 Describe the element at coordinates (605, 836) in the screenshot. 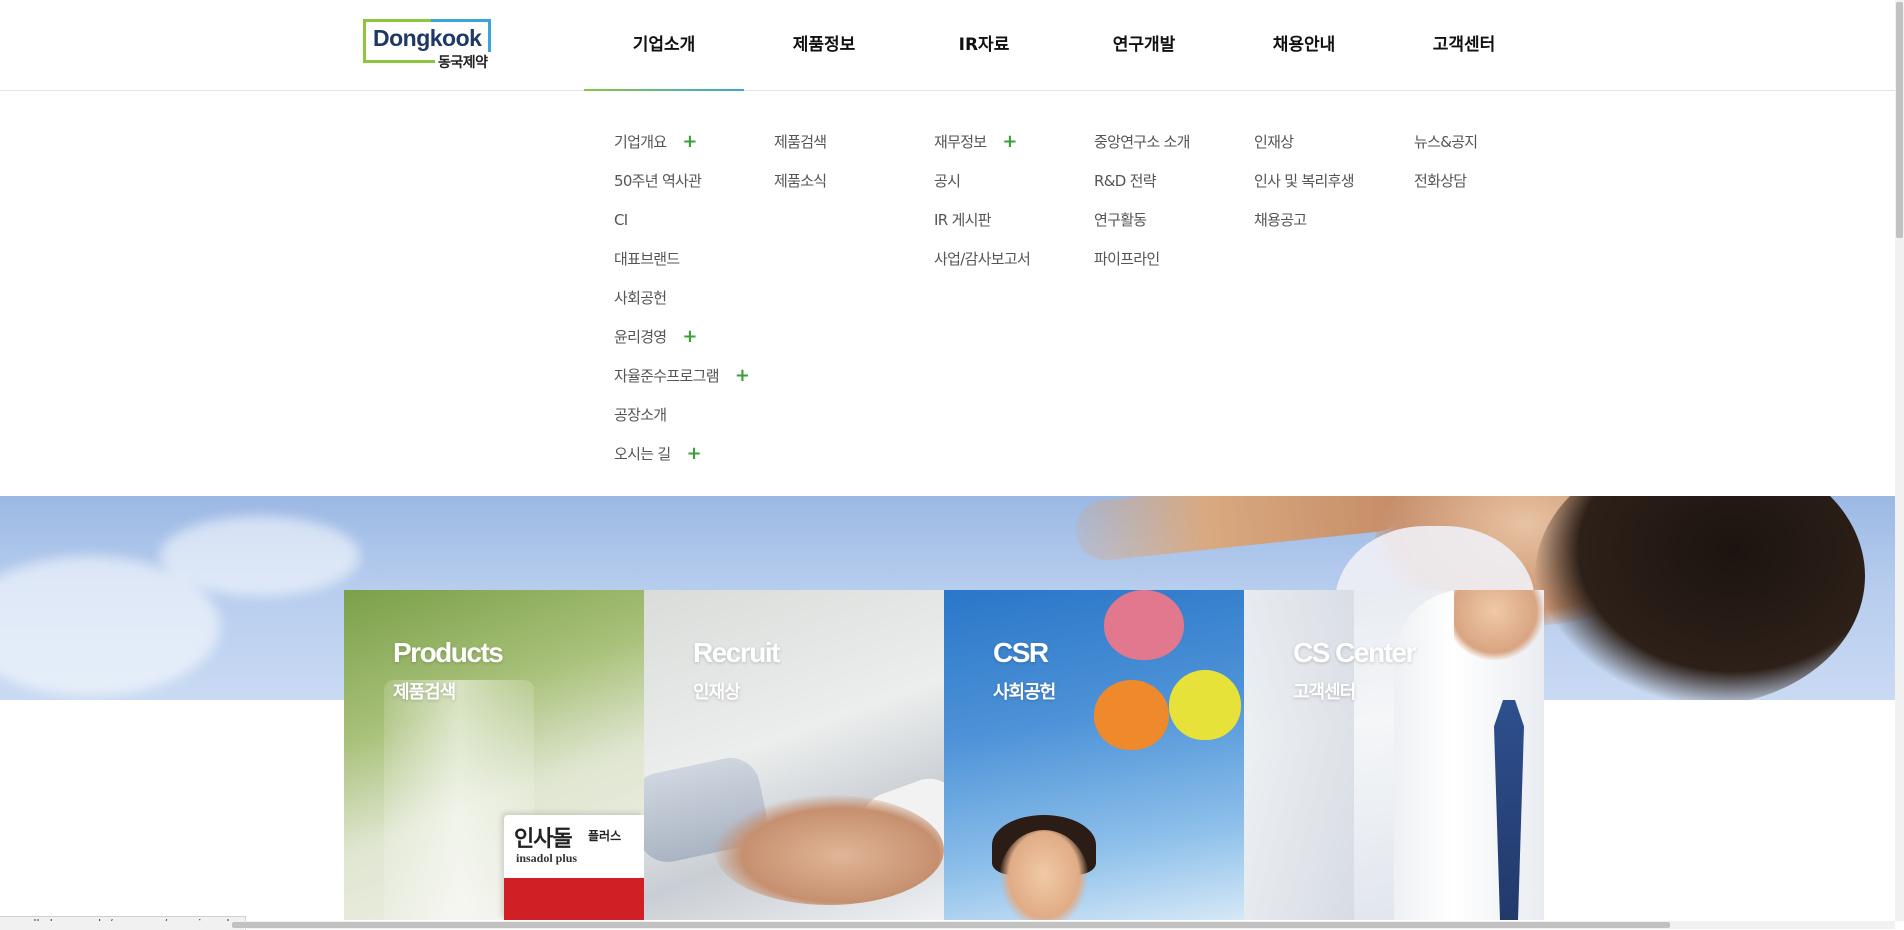

I see `box-suffix: 플러스` at that location.